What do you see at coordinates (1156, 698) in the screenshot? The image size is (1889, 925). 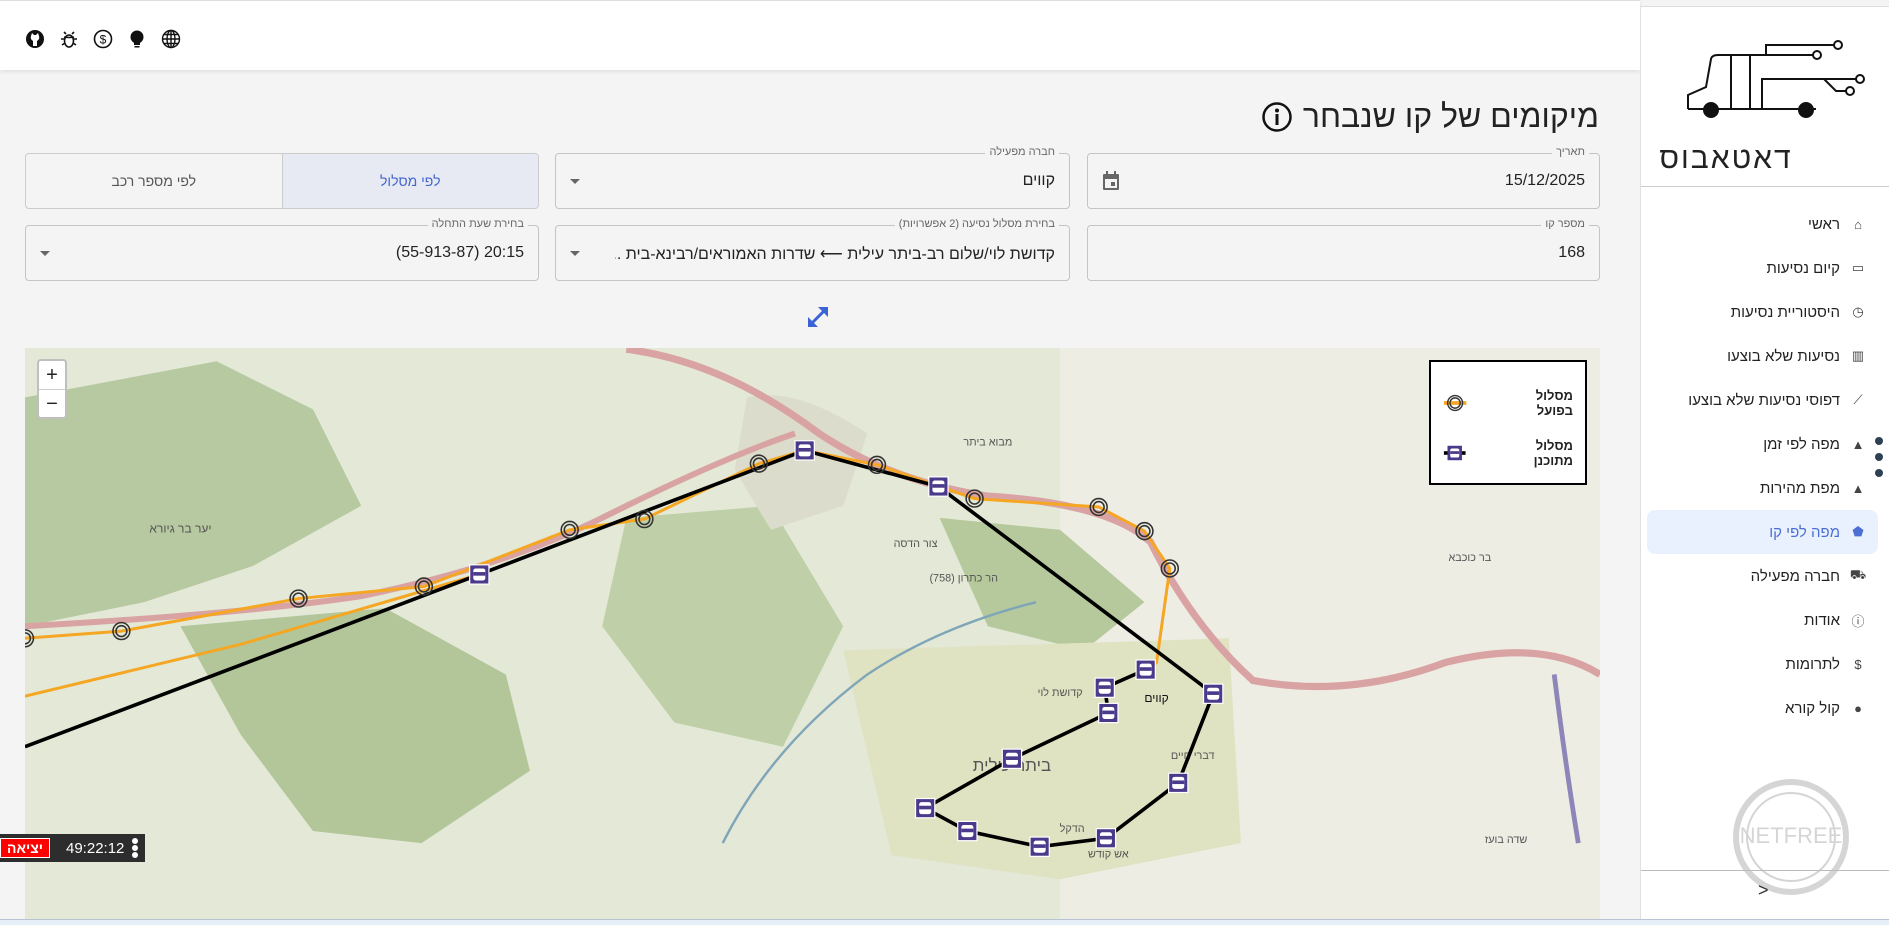 I see `map-label: קווים` at bounding box center [1156, 698].